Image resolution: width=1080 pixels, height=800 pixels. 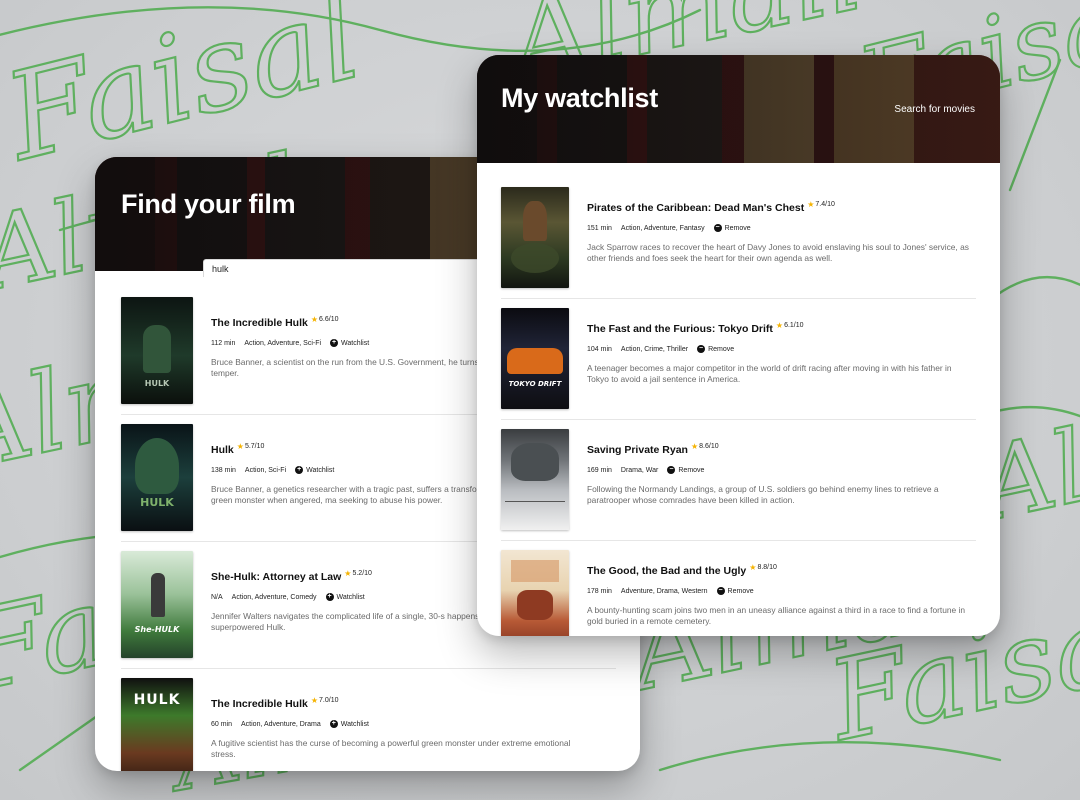 What do you see at coordinates (223, 343) in the screenshot?
I see `runtime: 112 min` at bounding box center [223, 343].